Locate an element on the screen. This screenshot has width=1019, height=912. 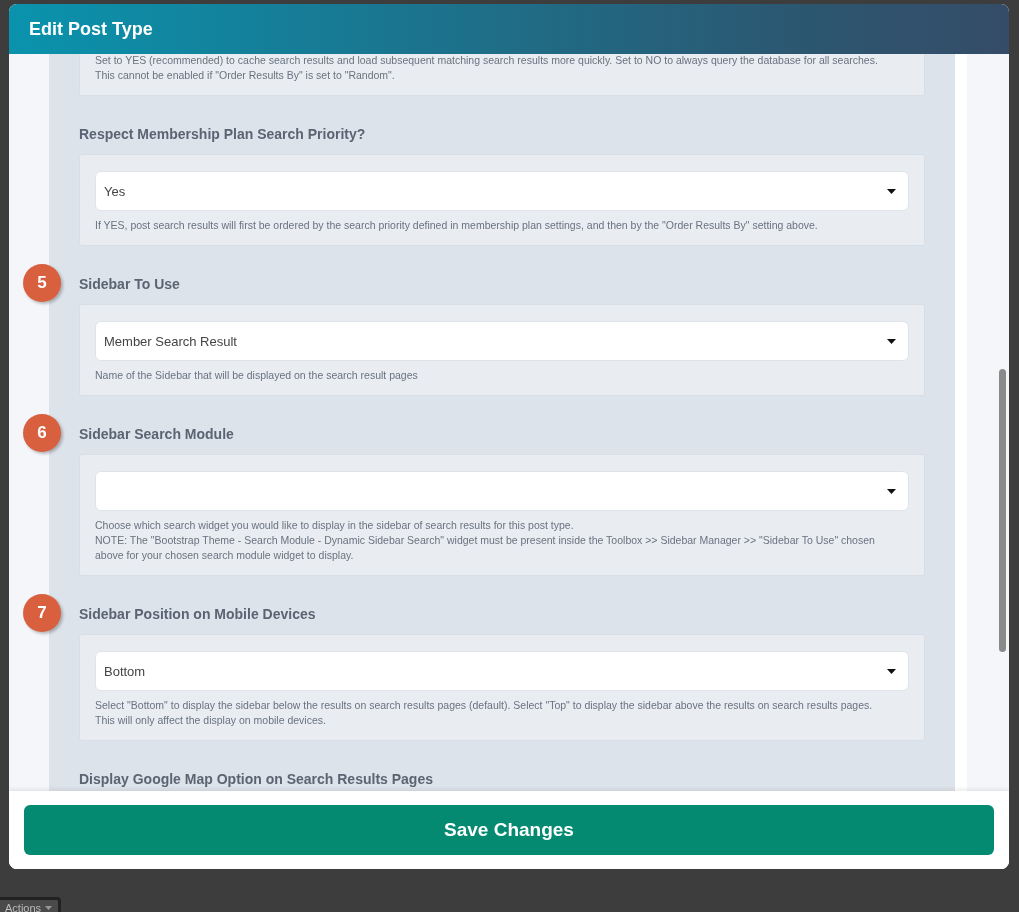
modal-title: Edit Post Type is located at coordinates (91, 29).